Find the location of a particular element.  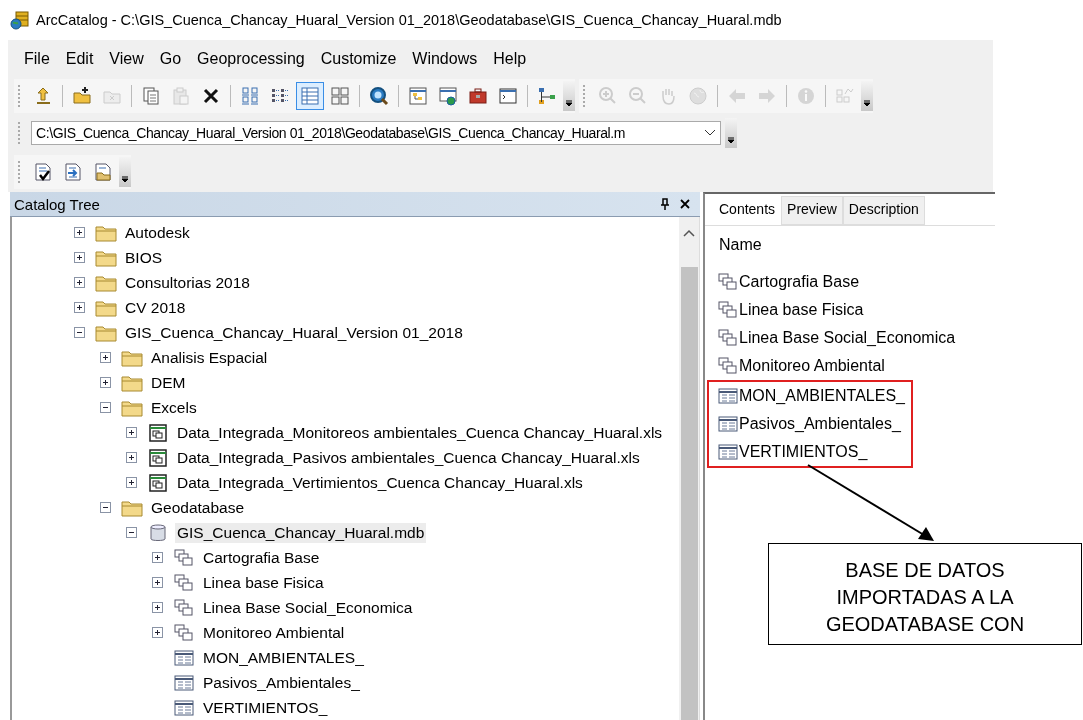

menu-item: Go is located at coordinates (170, 59).